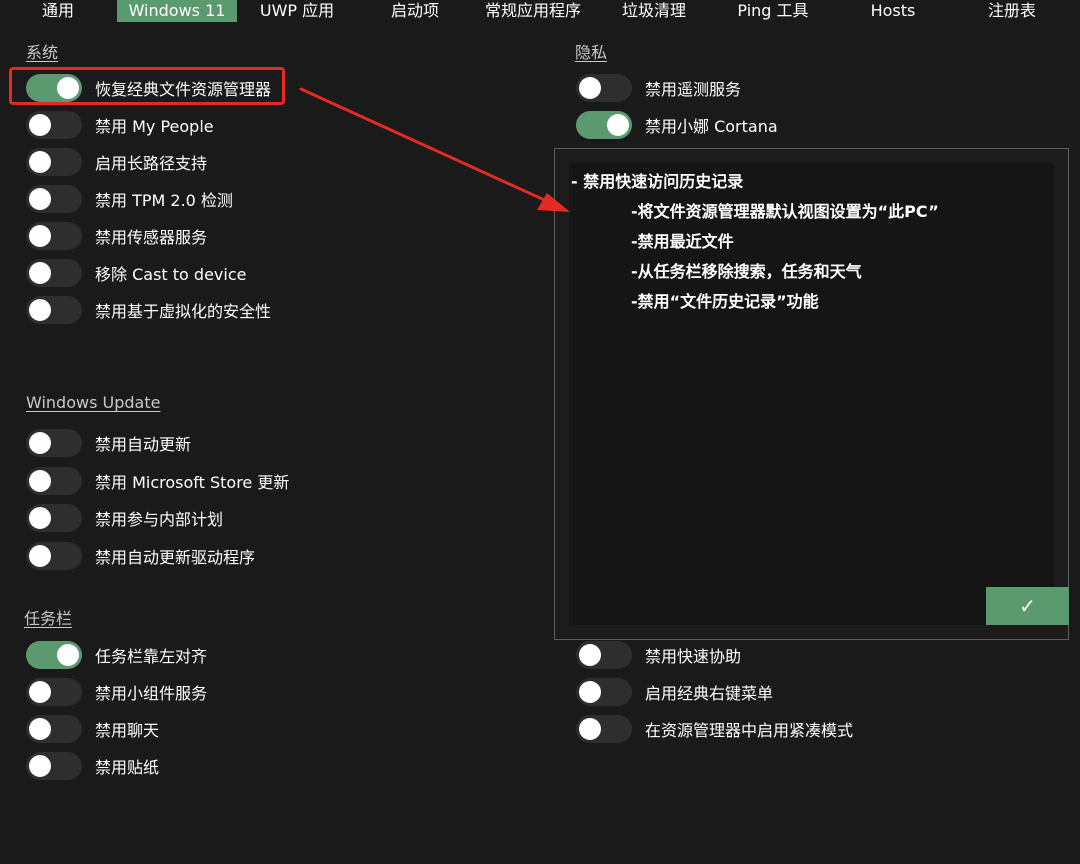 The image size is (1080, 864). What do you see at coordinates (1012, 11) in the screenshot?
I see `tab-registry: 注册表` at bounding box center [1012, 11].